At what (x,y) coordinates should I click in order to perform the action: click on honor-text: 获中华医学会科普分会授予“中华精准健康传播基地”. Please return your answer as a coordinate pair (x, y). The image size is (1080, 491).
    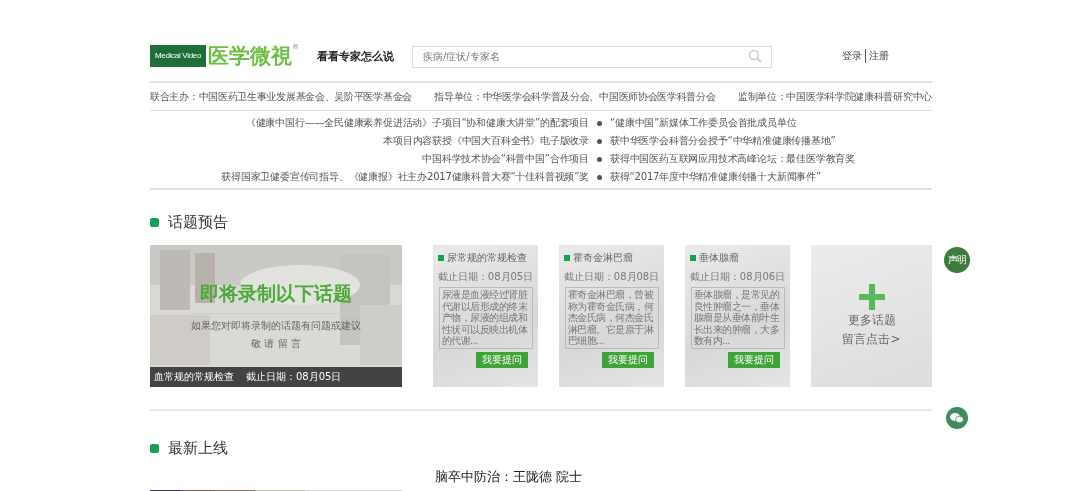
    Looking at the image, I should click on (723, 141).